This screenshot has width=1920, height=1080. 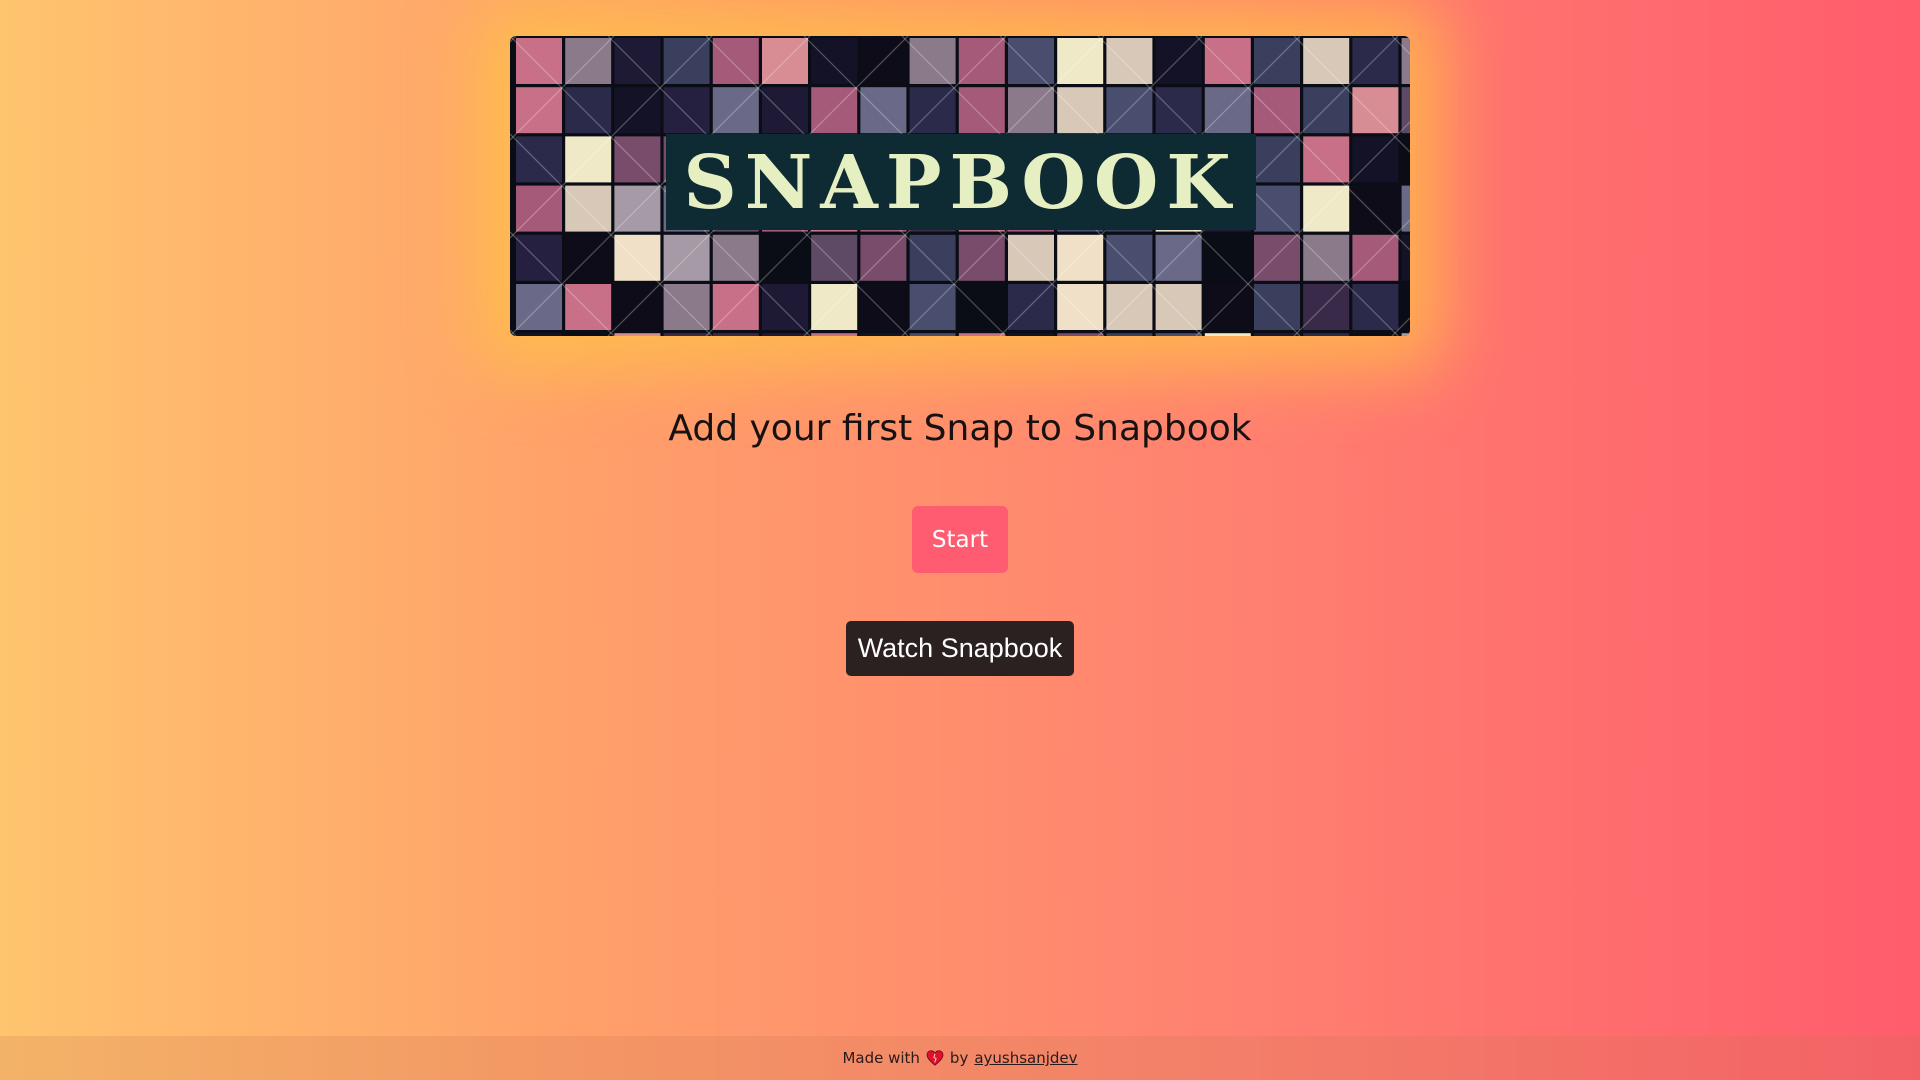 I want to click on footer-by-text: by, so click(x=959, y=1058).